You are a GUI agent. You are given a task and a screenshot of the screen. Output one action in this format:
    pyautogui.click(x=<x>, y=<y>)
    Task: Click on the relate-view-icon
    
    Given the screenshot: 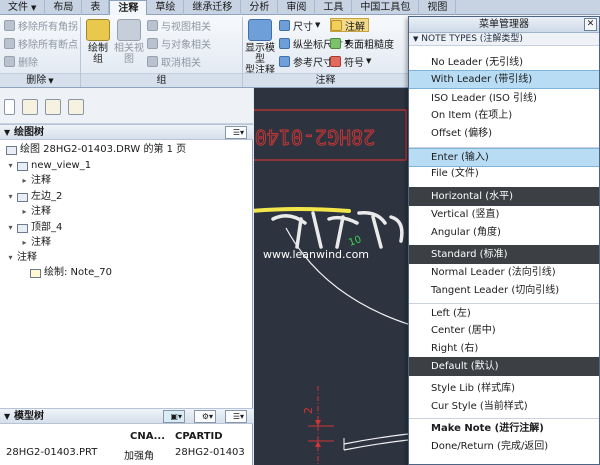 What is the action you would take?
    pyautogui.click(x=129, y=30)
    